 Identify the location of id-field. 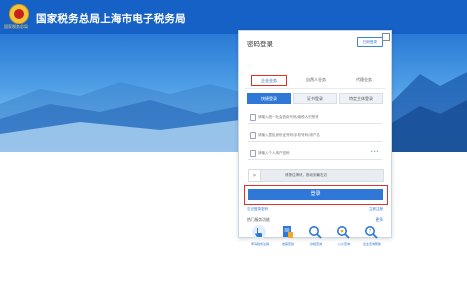
(315, 135).